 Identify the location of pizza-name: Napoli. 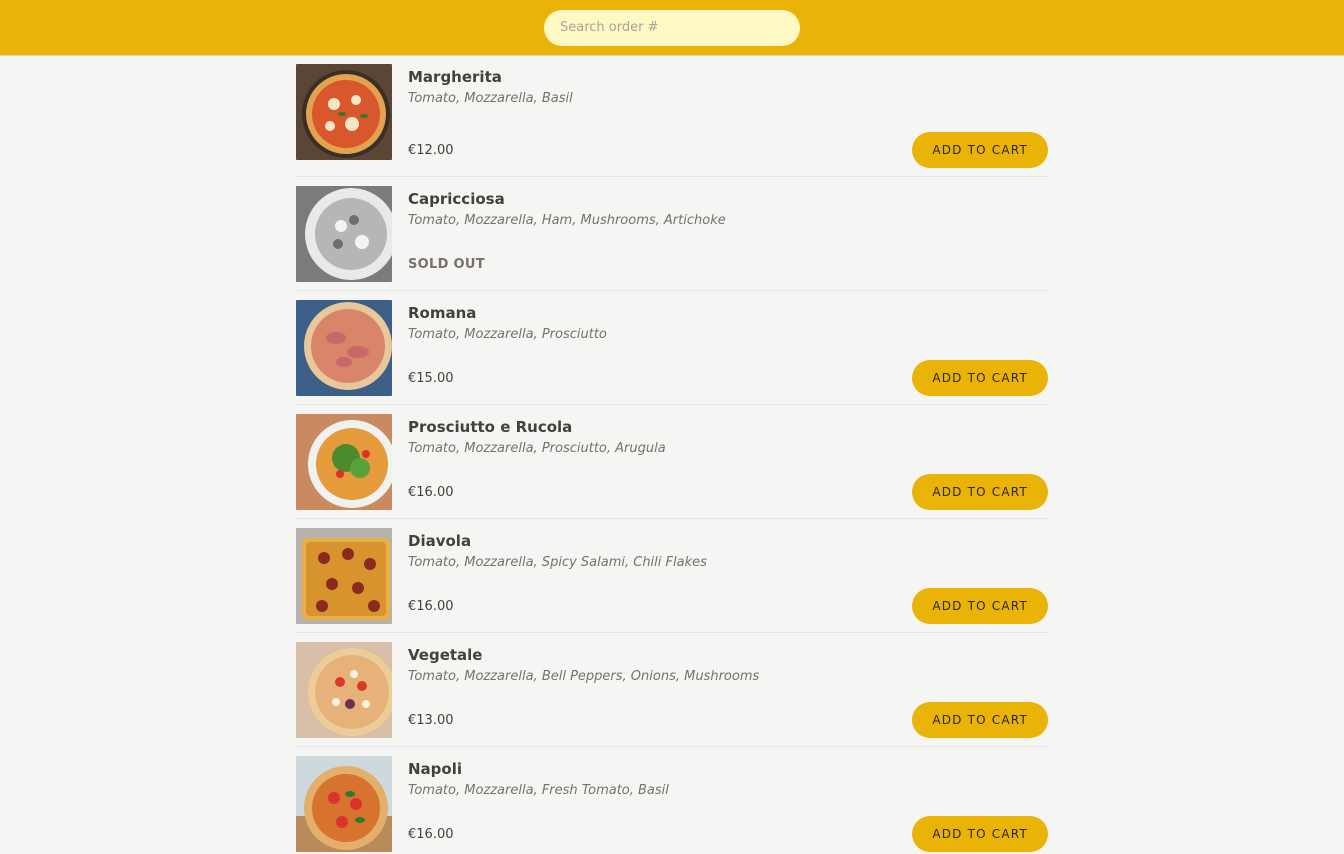
(435, 769).